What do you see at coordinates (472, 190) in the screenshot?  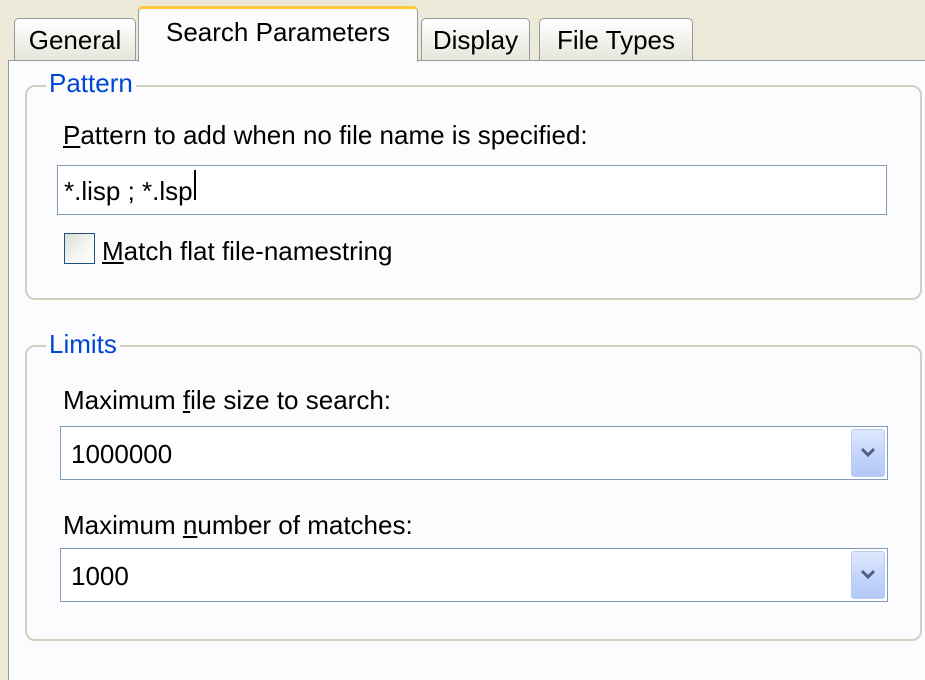 I see `pattern-input: *.lisp ; *.lsp` at bounding box center [472, 190].